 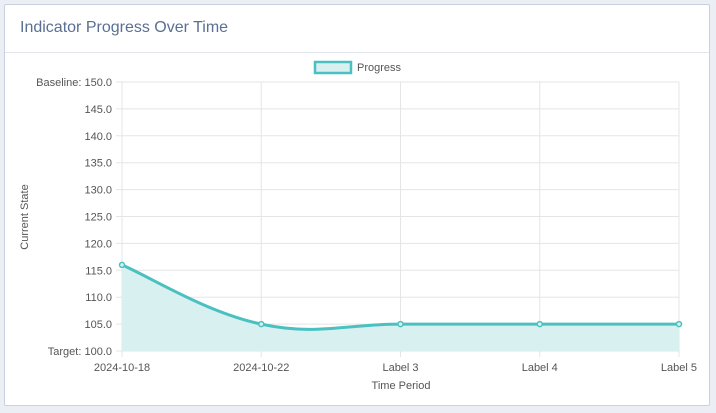 I want to click on y-tick-label: 135.0, so click(x=98, y=164).